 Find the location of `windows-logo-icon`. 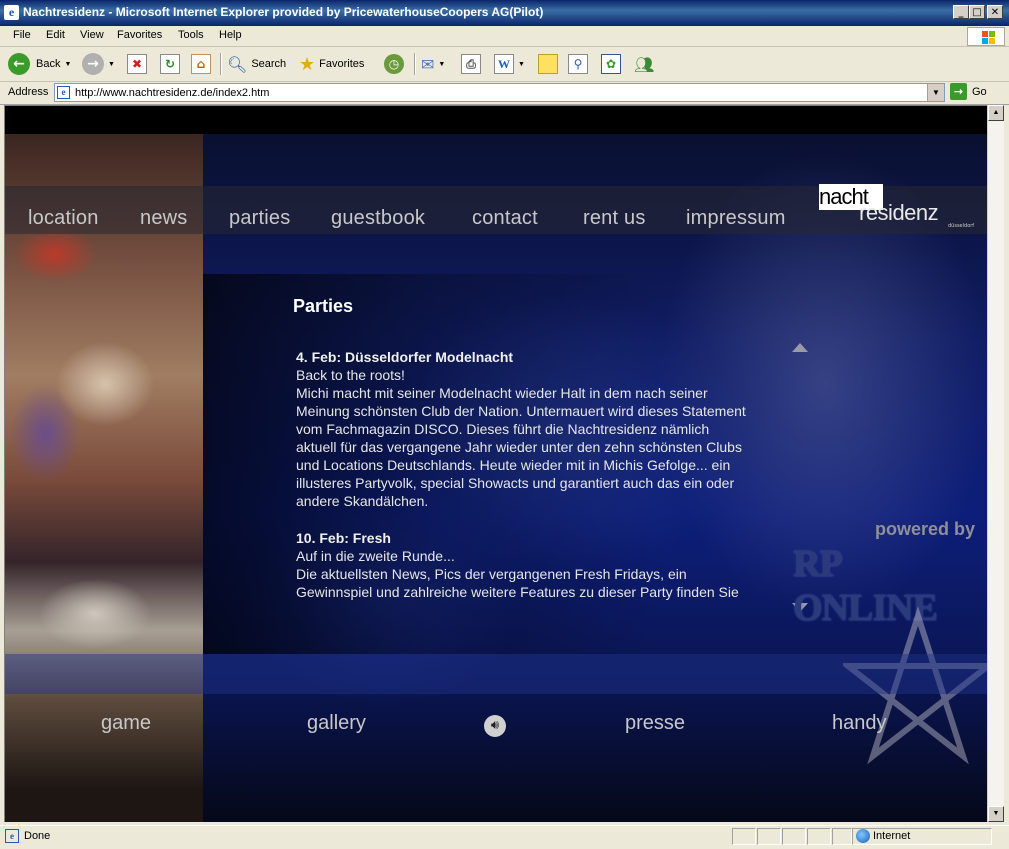

windows-logo-icon is located at coordinates (986, 36).